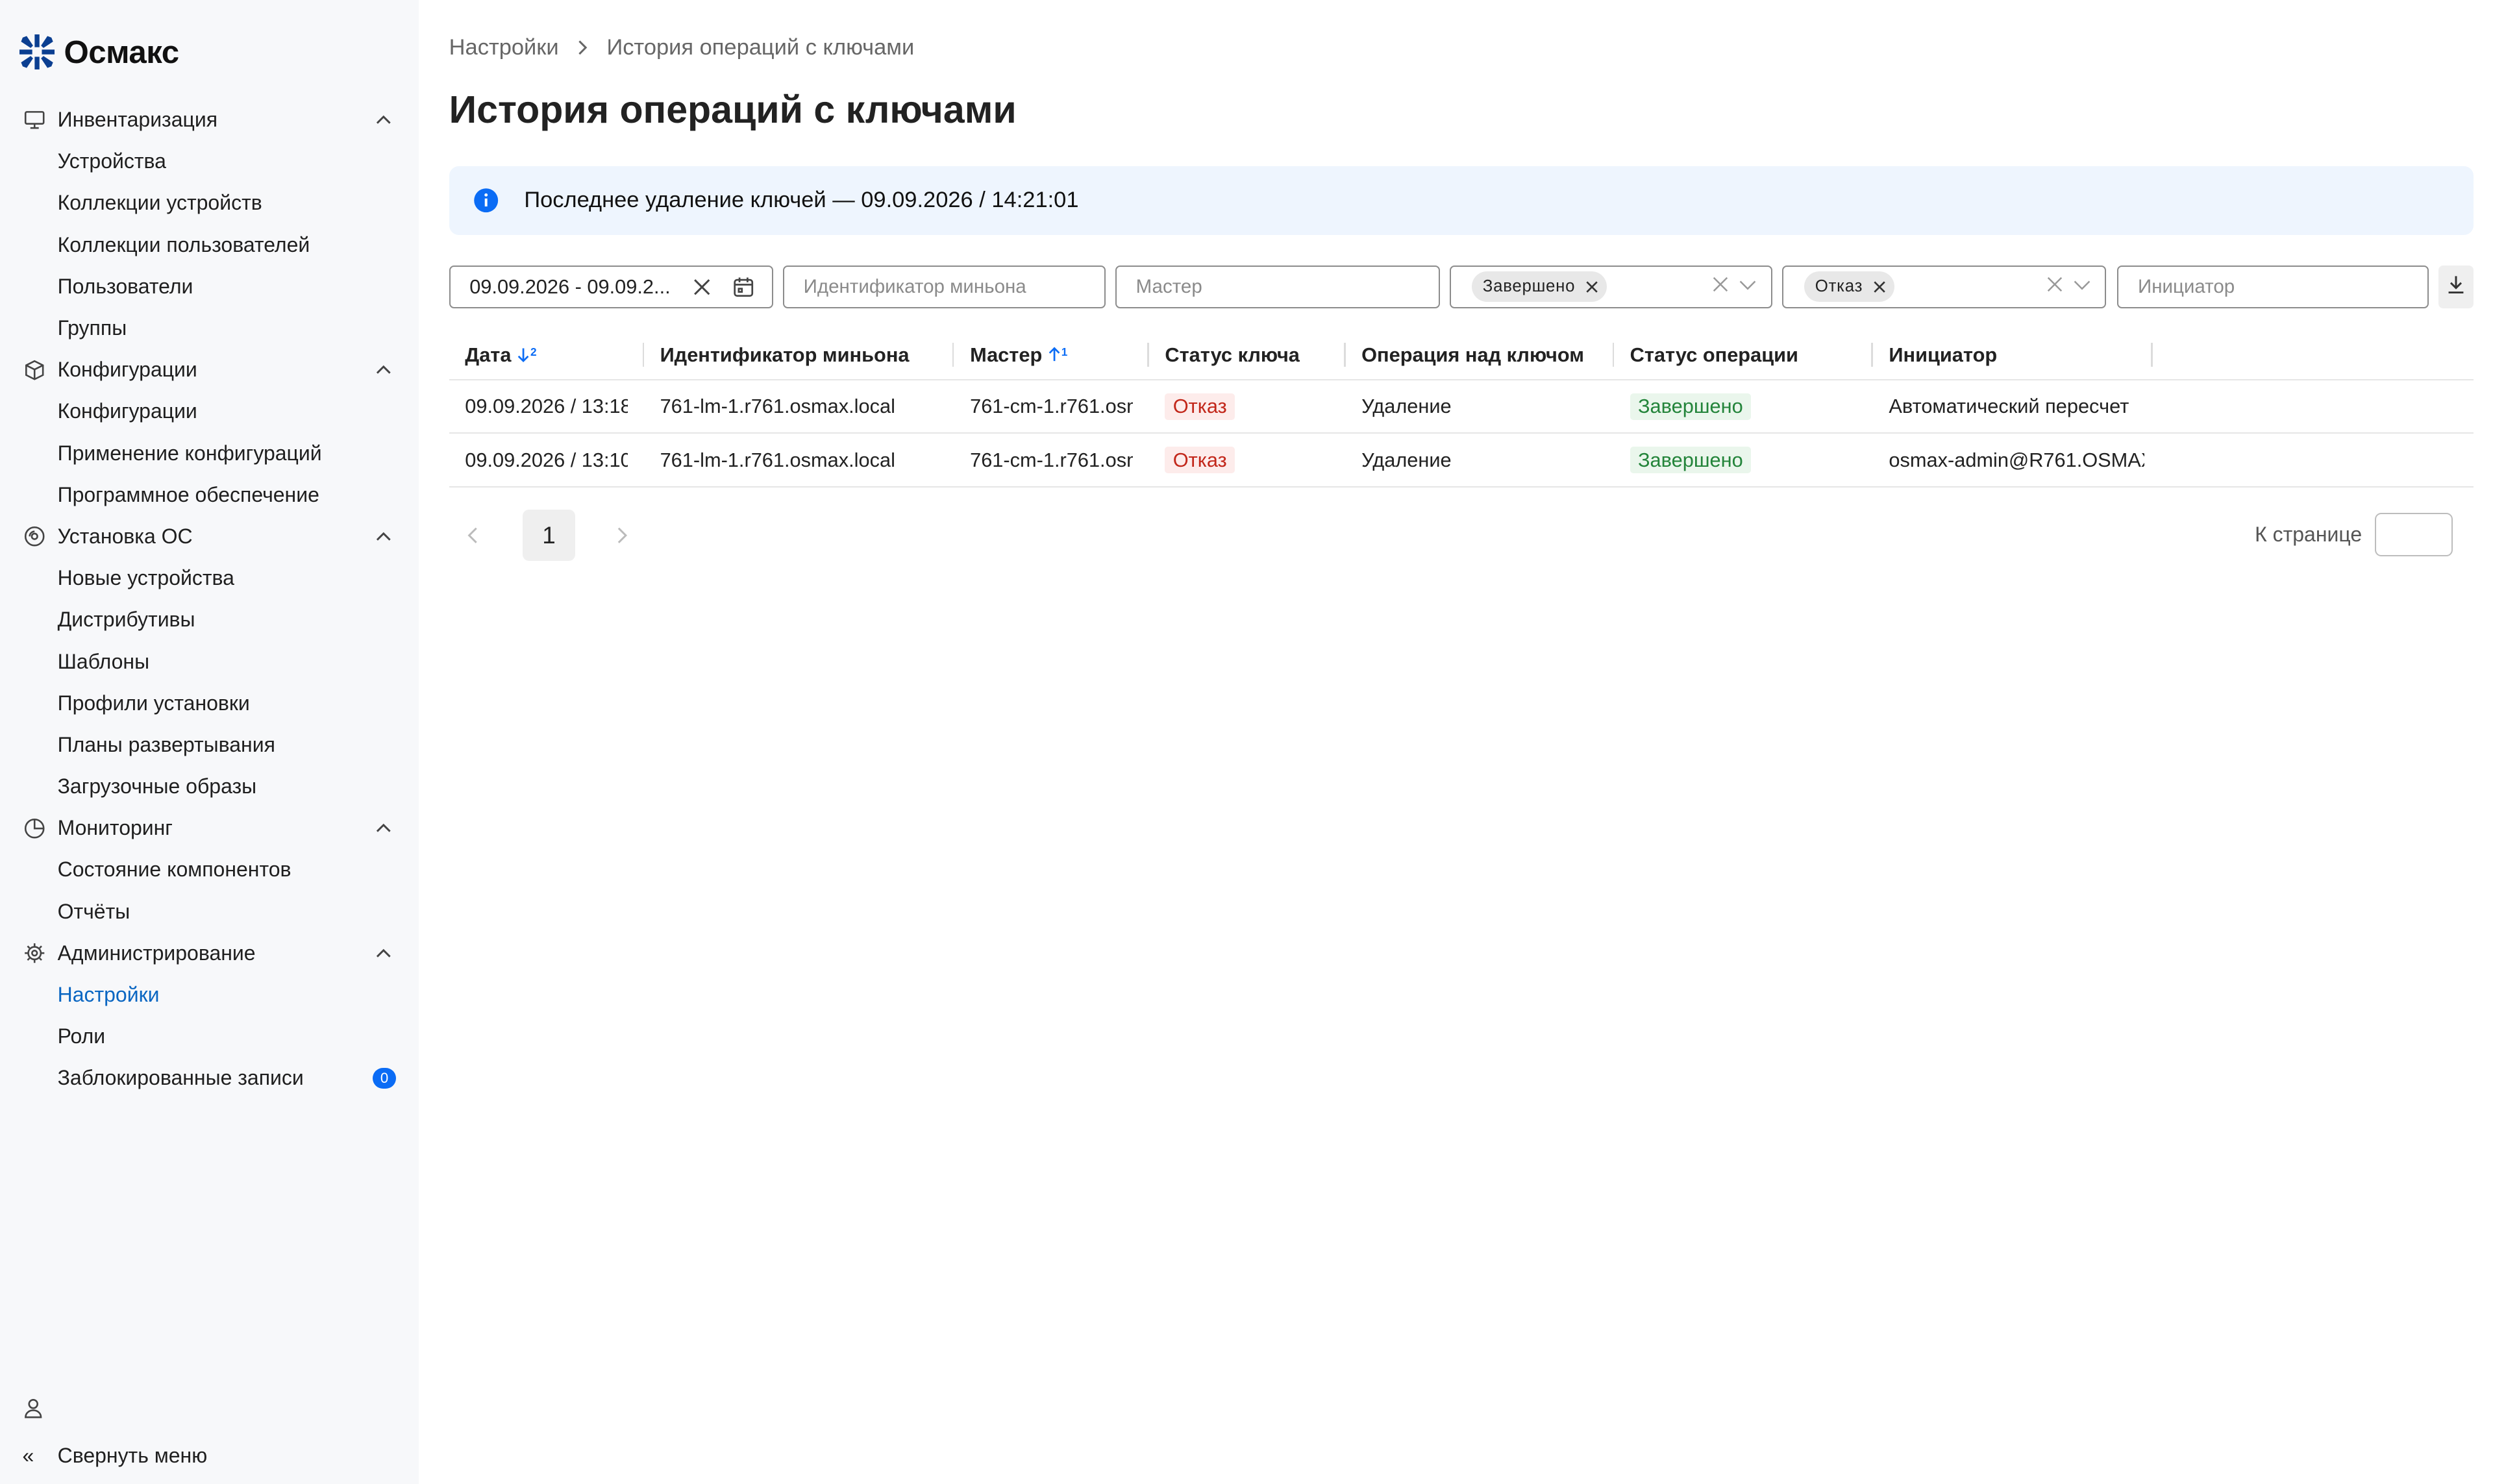  What do you see at coordinates (209, 245) in the screenshot?
I see `sidebar-item-user-collections: Коллекции пользователей` at bounding box center [209, 245].